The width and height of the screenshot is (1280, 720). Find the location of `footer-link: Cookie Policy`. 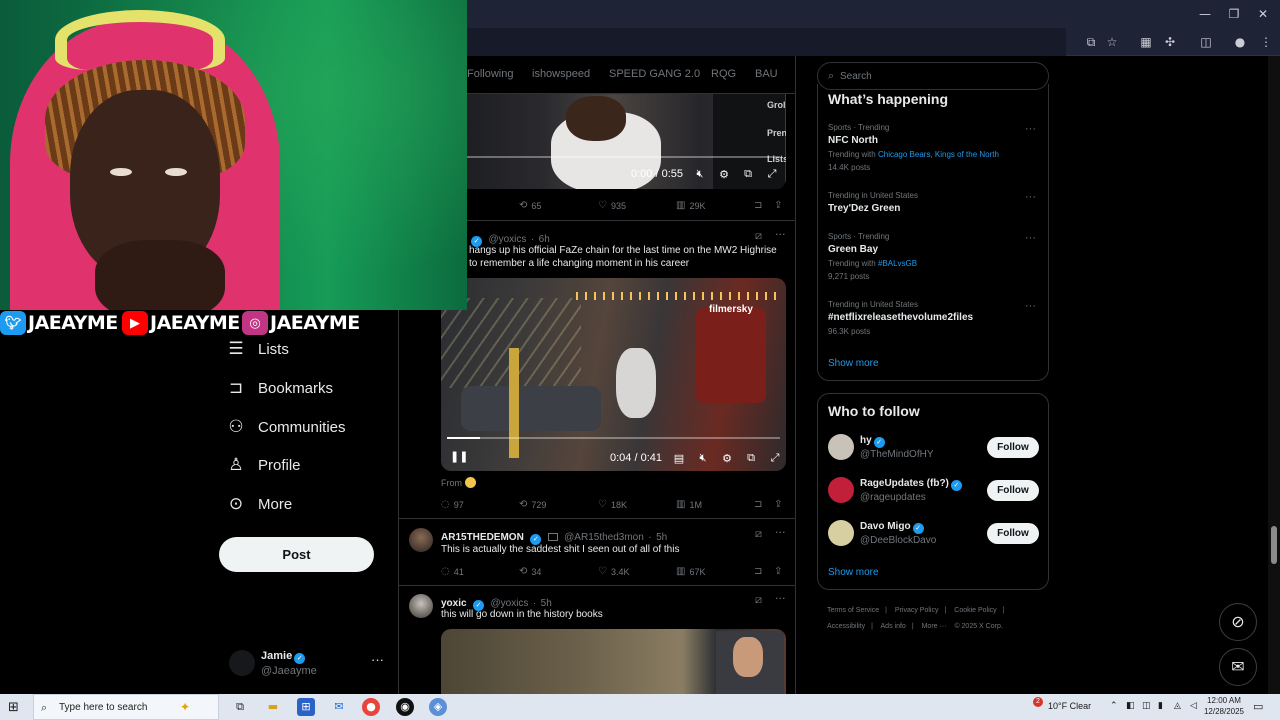

footer-link: Cookie Policy is located at coordinates (975, 610).